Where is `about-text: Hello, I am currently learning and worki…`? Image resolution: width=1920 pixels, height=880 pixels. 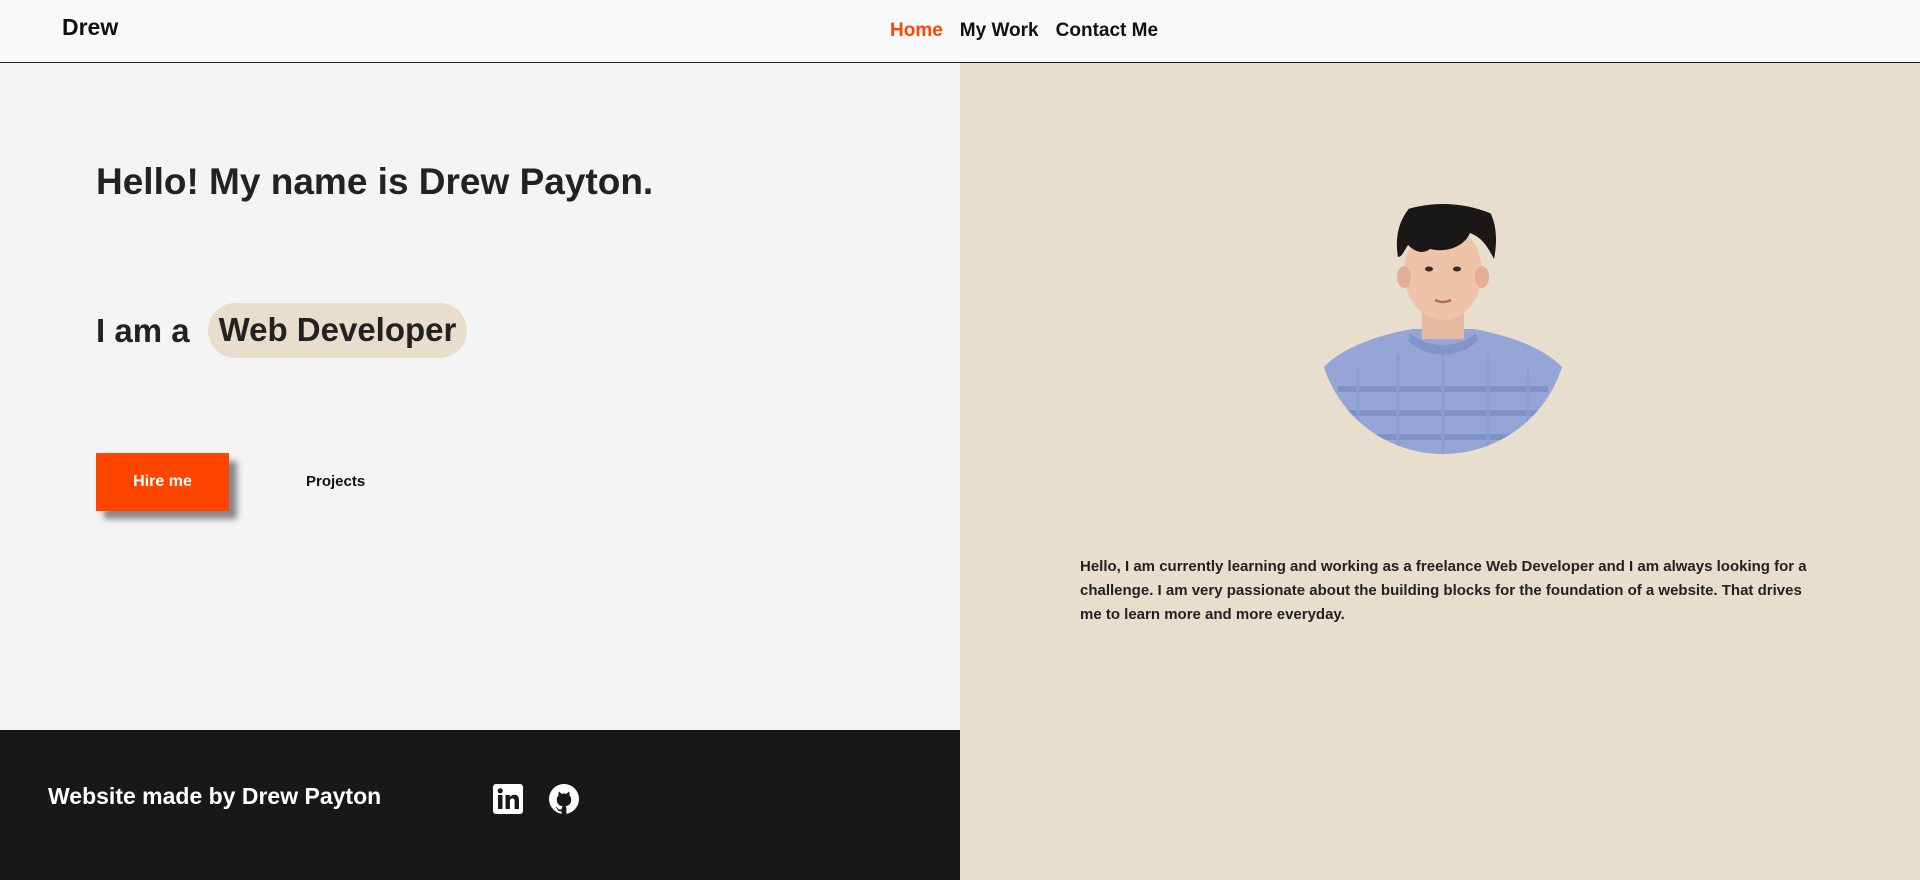
about-text: Hello, I am currently learning and worki… is located at coordinates (1443, 590).